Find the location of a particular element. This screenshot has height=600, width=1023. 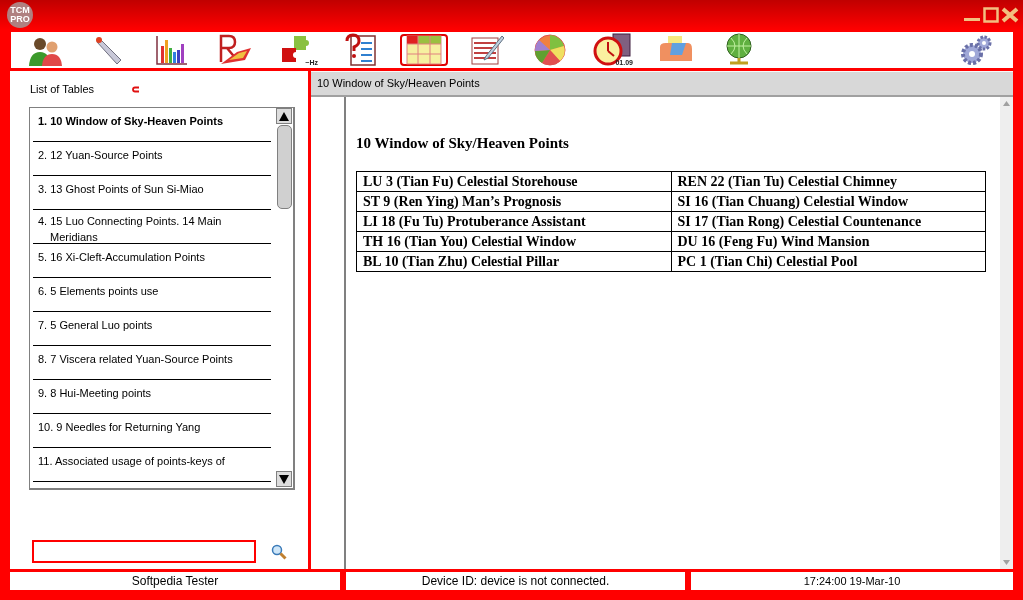

list-item: 6. 5 Elements points use is located at coordinates (152, 295).